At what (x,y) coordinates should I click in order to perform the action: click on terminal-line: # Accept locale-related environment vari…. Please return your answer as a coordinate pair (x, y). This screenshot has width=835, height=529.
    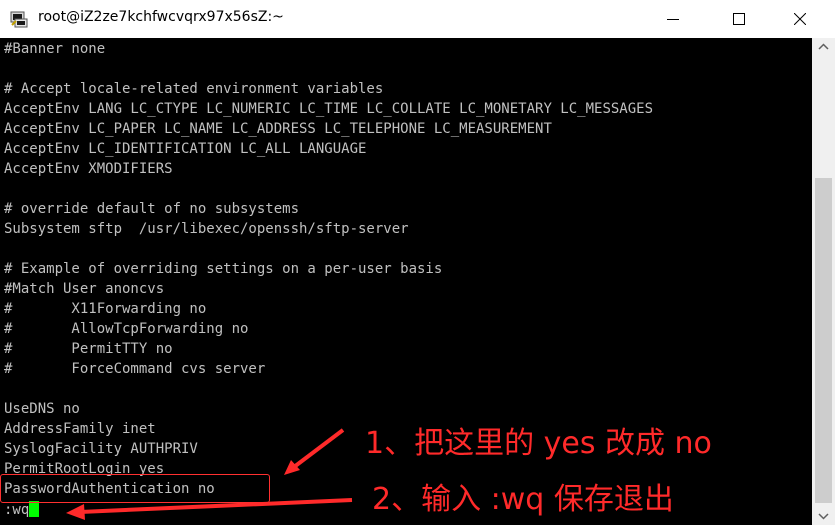
    Looking at the image, I should click on (194, 89).